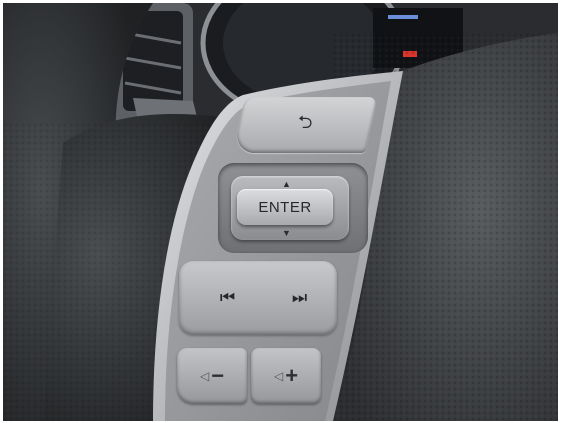  I want to click on next-track-button: ⏭, so click(298, 298).